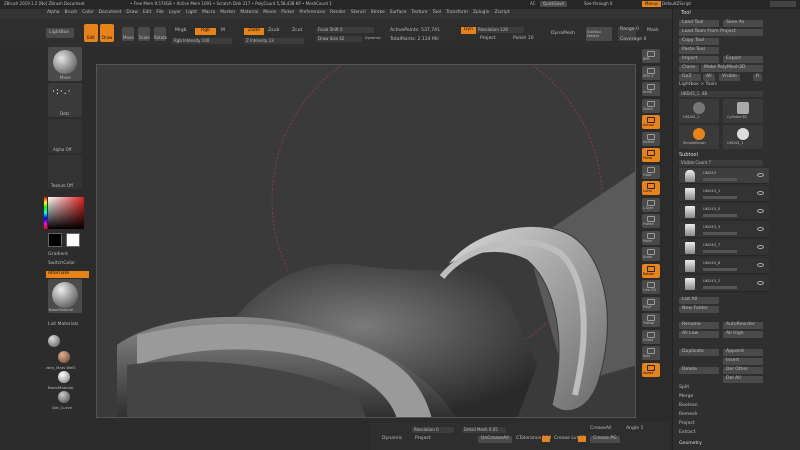 This screenshot has height=450, width=800. What do you see at coordinates (500, 30) in the screenshot?
I see `resolution-slider: Resolution 128` at bounding box center [500, 30].